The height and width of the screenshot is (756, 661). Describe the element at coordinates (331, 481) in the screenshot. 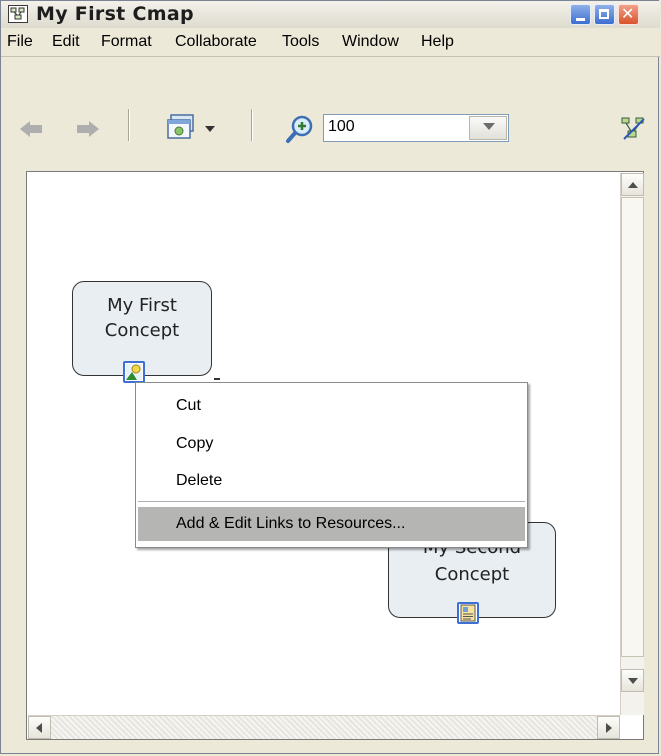

I see `context-menu-delete: Delete` at that location.